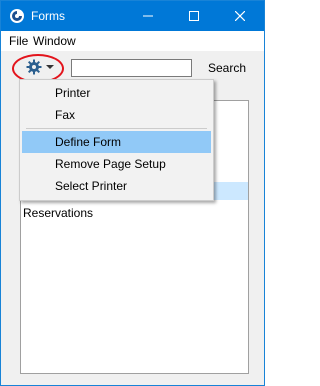 The height and width of the screenshot is (386, 320). I want to click on window-title: Forms, so click(48, 16).